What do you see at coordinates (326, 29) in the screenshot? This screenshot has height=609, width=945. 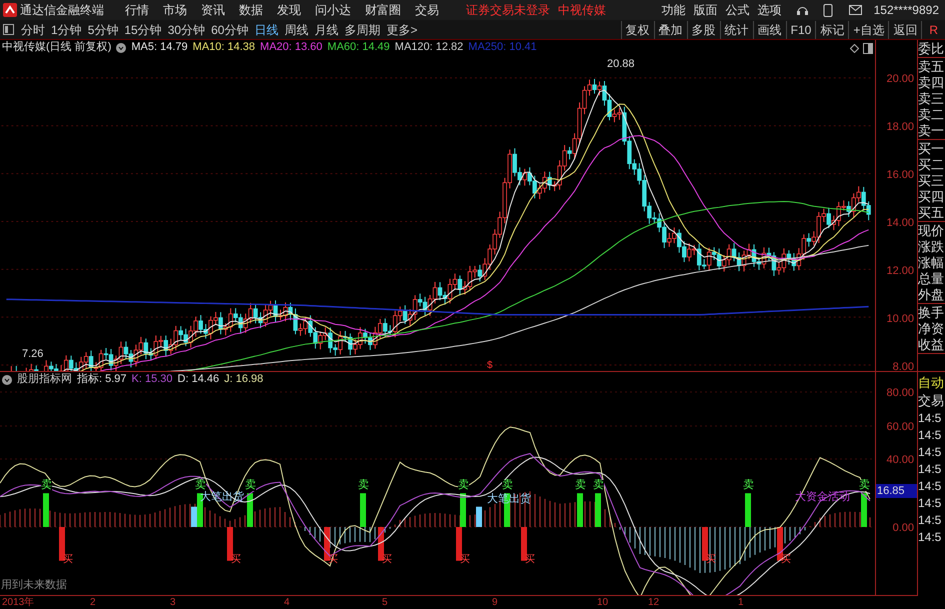 I see `period-tab: 月线` at bounding box center [326, 29].